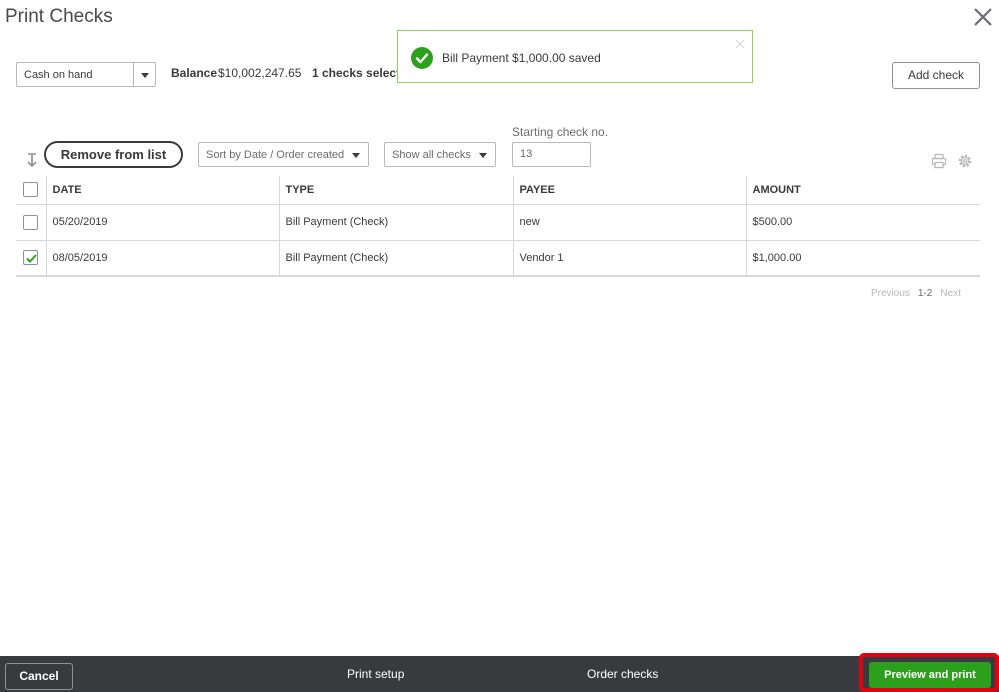 The width and height of the screenshot is (999, 692). I want to click on balance-value: $10,002,247.65, so click(260, 73).